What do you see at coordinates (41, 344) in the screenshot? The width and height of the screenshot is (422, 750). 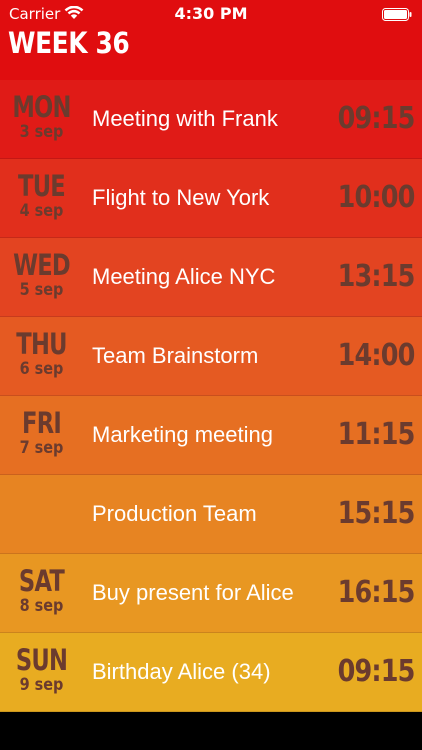 I see `day-name: THU` at bounding box center [41, 344].